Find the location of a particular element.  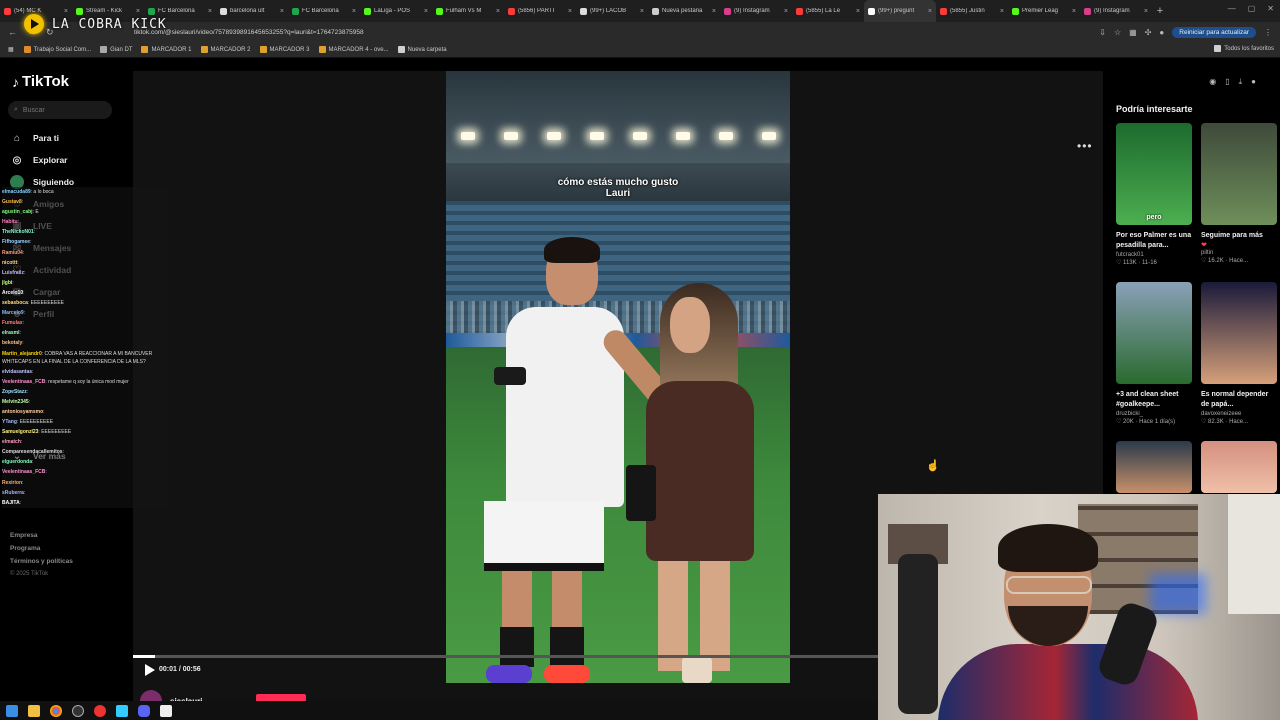

apps-icon: ▦ is located at coordinates (11, 49).